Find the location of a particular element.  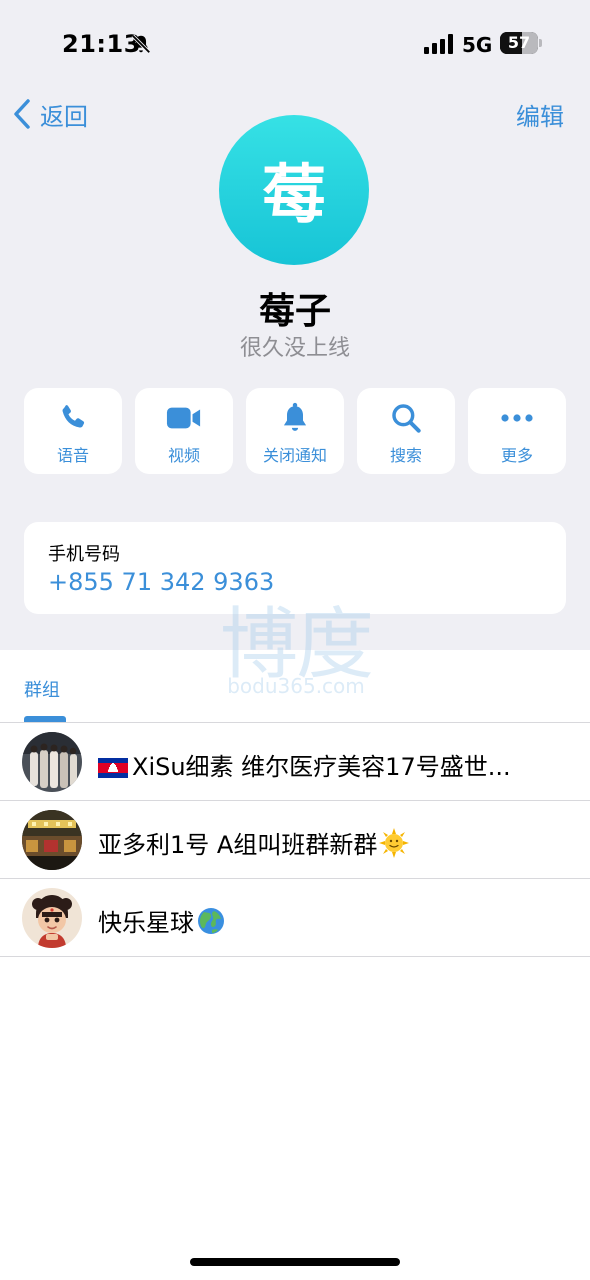

phone-icon is located at coordinates (73, 418).